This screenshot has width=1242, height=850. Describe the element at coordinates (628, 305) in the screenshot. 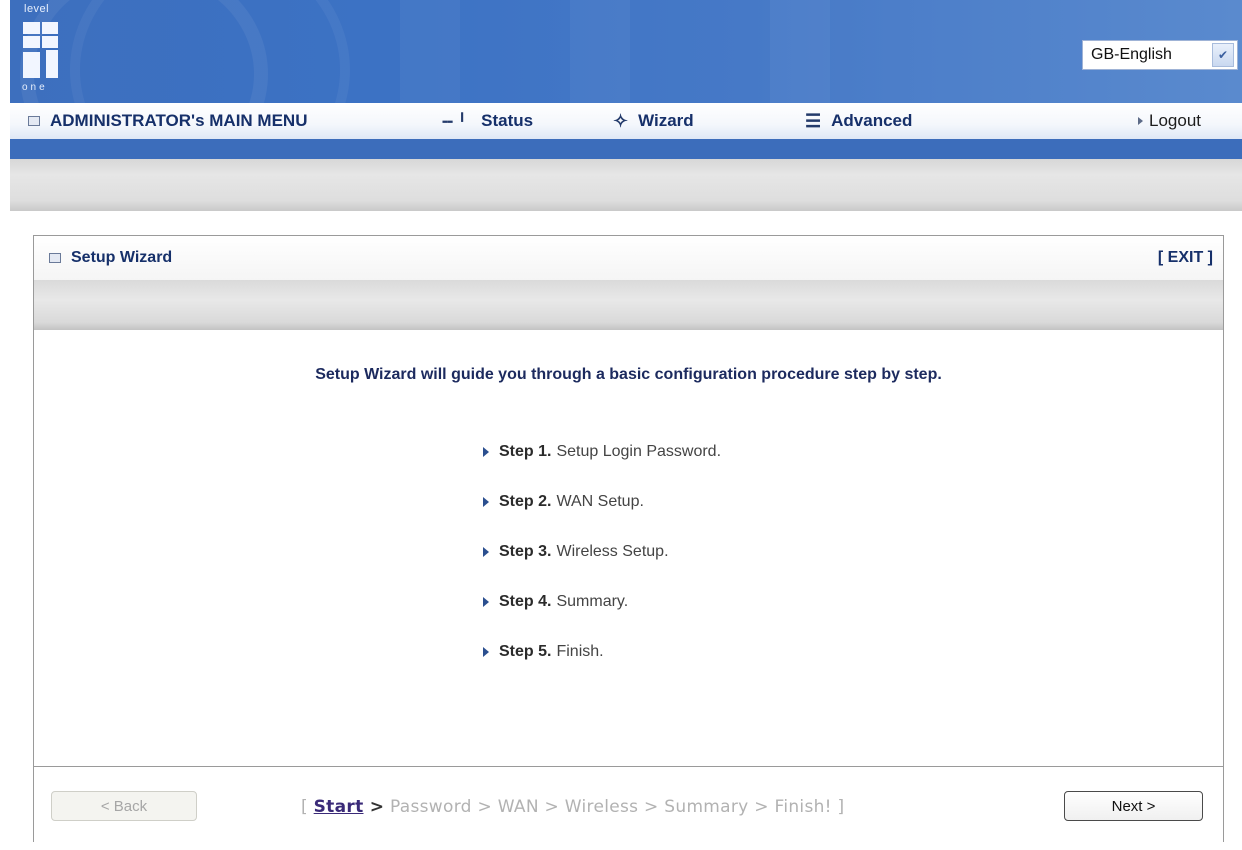

I see `panel-gray-band` at that location.